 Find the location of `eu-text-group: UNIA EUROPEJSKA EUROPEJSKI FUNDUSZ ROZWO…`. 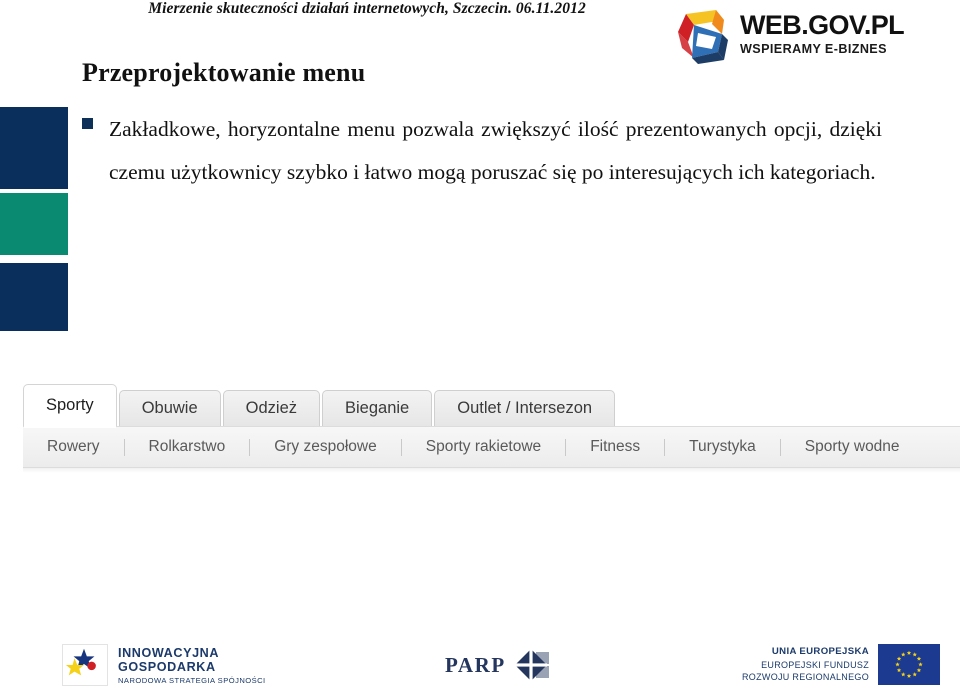

eu-text-group: UNIA EUROPEJSKA EUROPEJSKI FUNDUSZ ROZWO… is located at coordinates (805, 664).